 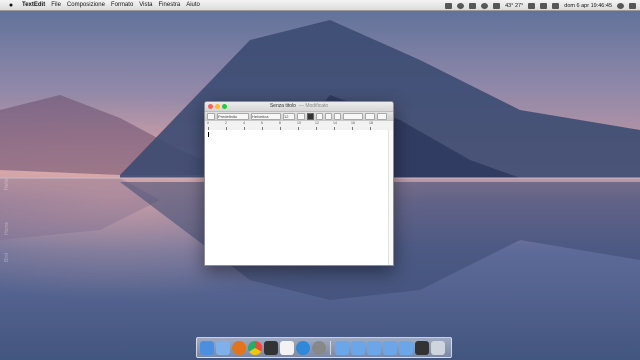 What do you see at coordinates (233, 116) in the screenshot?
I see `style-popup: Predefinito` at bounding box center [233, 116].